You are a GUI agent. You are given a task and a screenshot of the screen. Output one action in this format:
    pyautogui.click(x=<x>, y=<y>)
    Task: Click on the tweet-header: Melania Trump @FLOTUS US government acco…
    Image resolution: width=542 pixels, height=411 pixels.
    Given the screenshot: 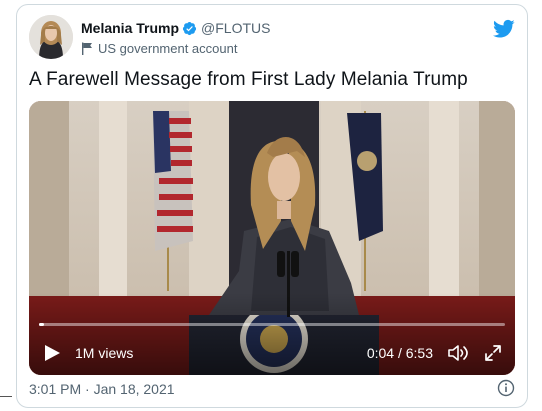 What is the action you would take?
    pyautogui.click(x=272, y=38)
    